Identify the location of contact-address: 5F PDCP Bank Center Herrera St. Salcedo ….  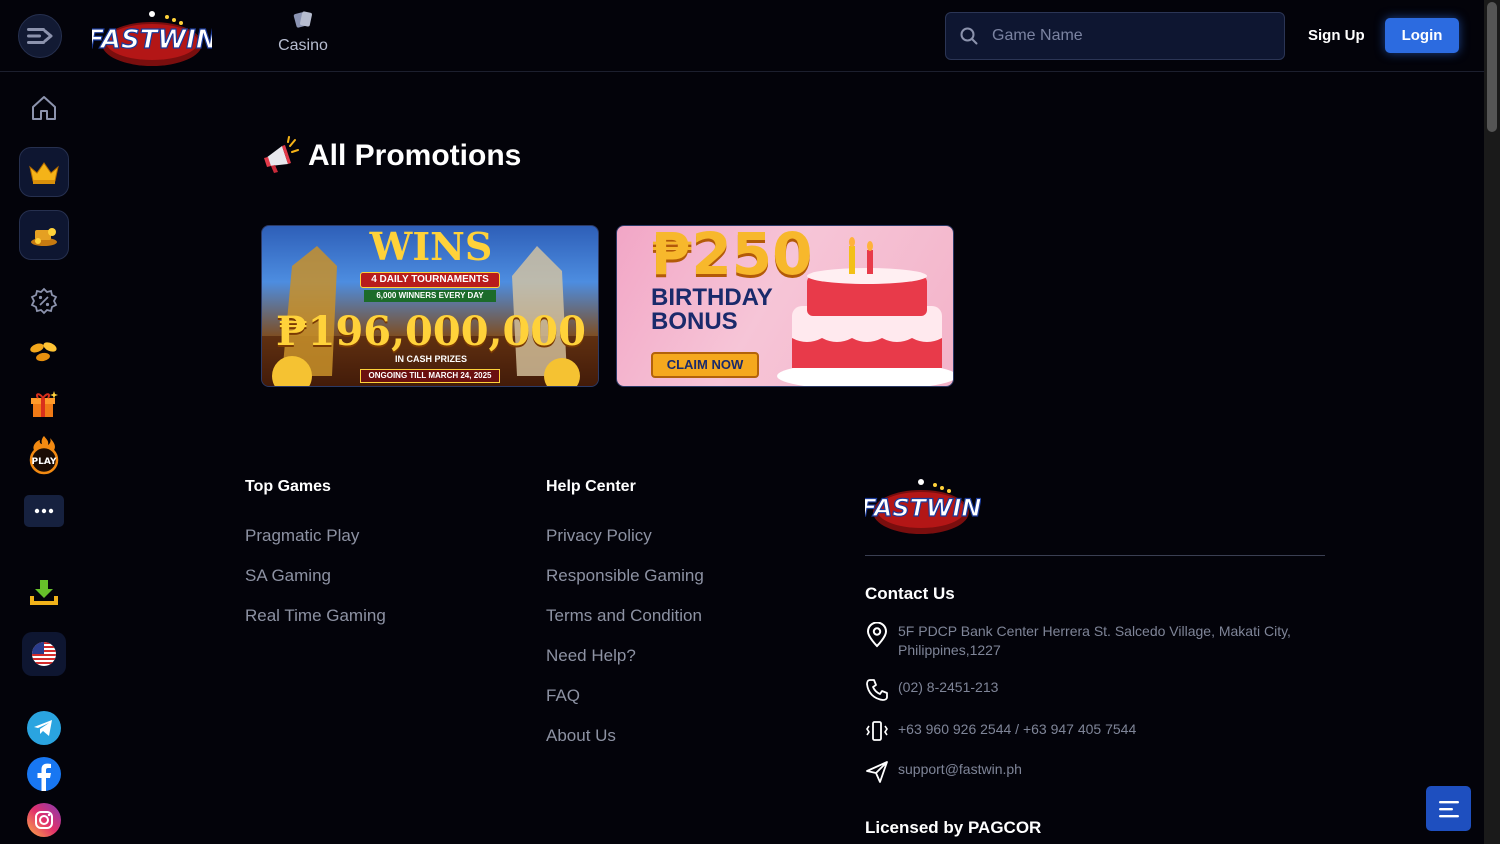
(1094, 640).